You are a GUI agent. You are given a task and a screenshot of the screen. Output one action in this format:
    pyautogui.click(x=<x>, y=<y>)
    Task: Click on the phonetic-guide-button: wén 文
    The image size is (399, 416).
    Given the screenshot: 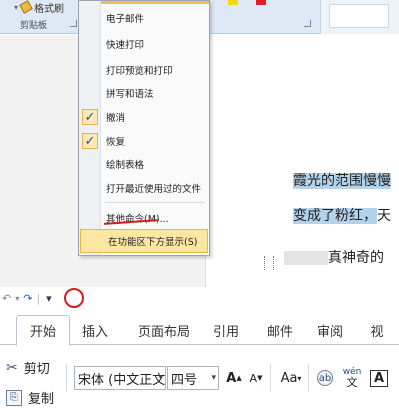 What is the action you would take?
    pyautogui.click(x=352, y=378)
    